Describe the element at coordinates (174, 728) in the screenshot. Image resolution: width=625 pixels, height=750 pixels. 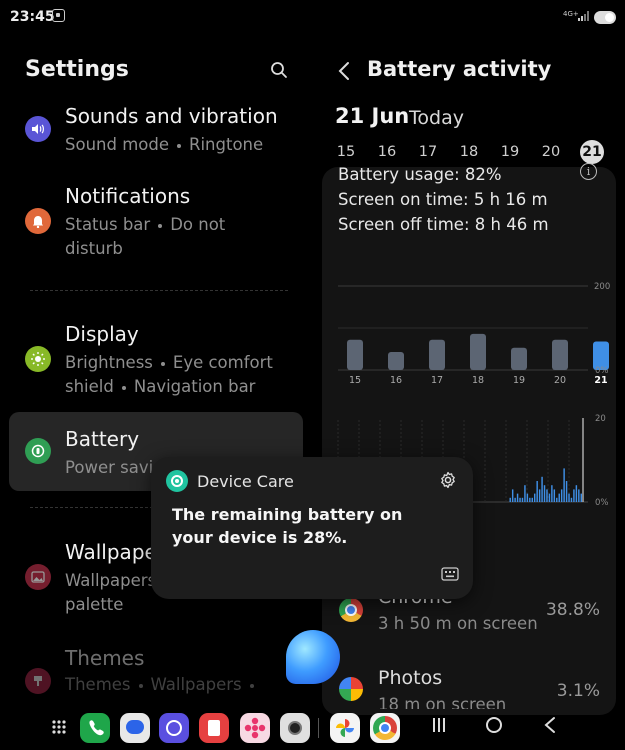
I see `internet-app-icon` at that location.